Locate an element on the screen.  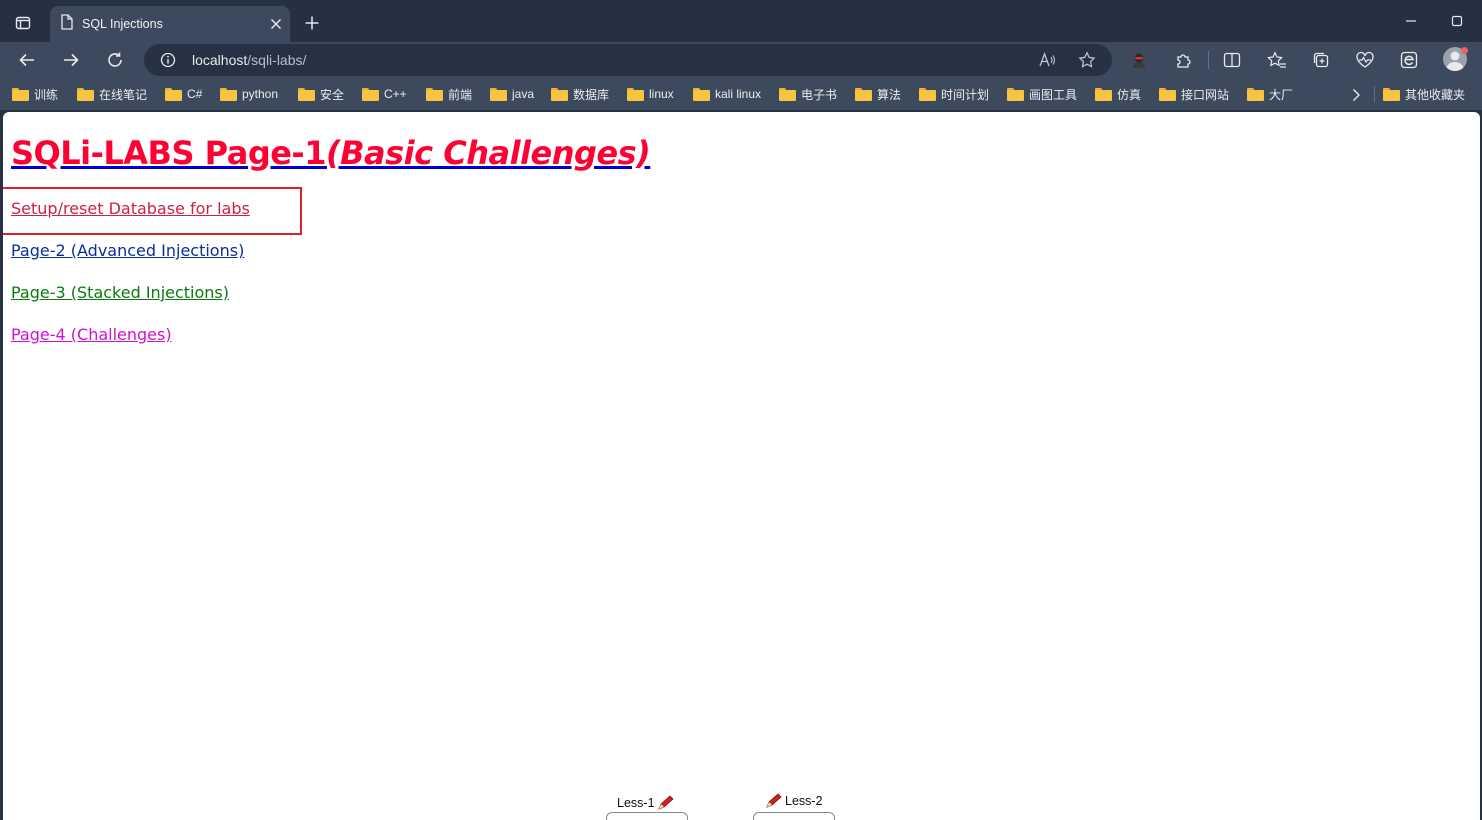
bookmark-label: 接口网站 is located at coordinates (1205, 94).